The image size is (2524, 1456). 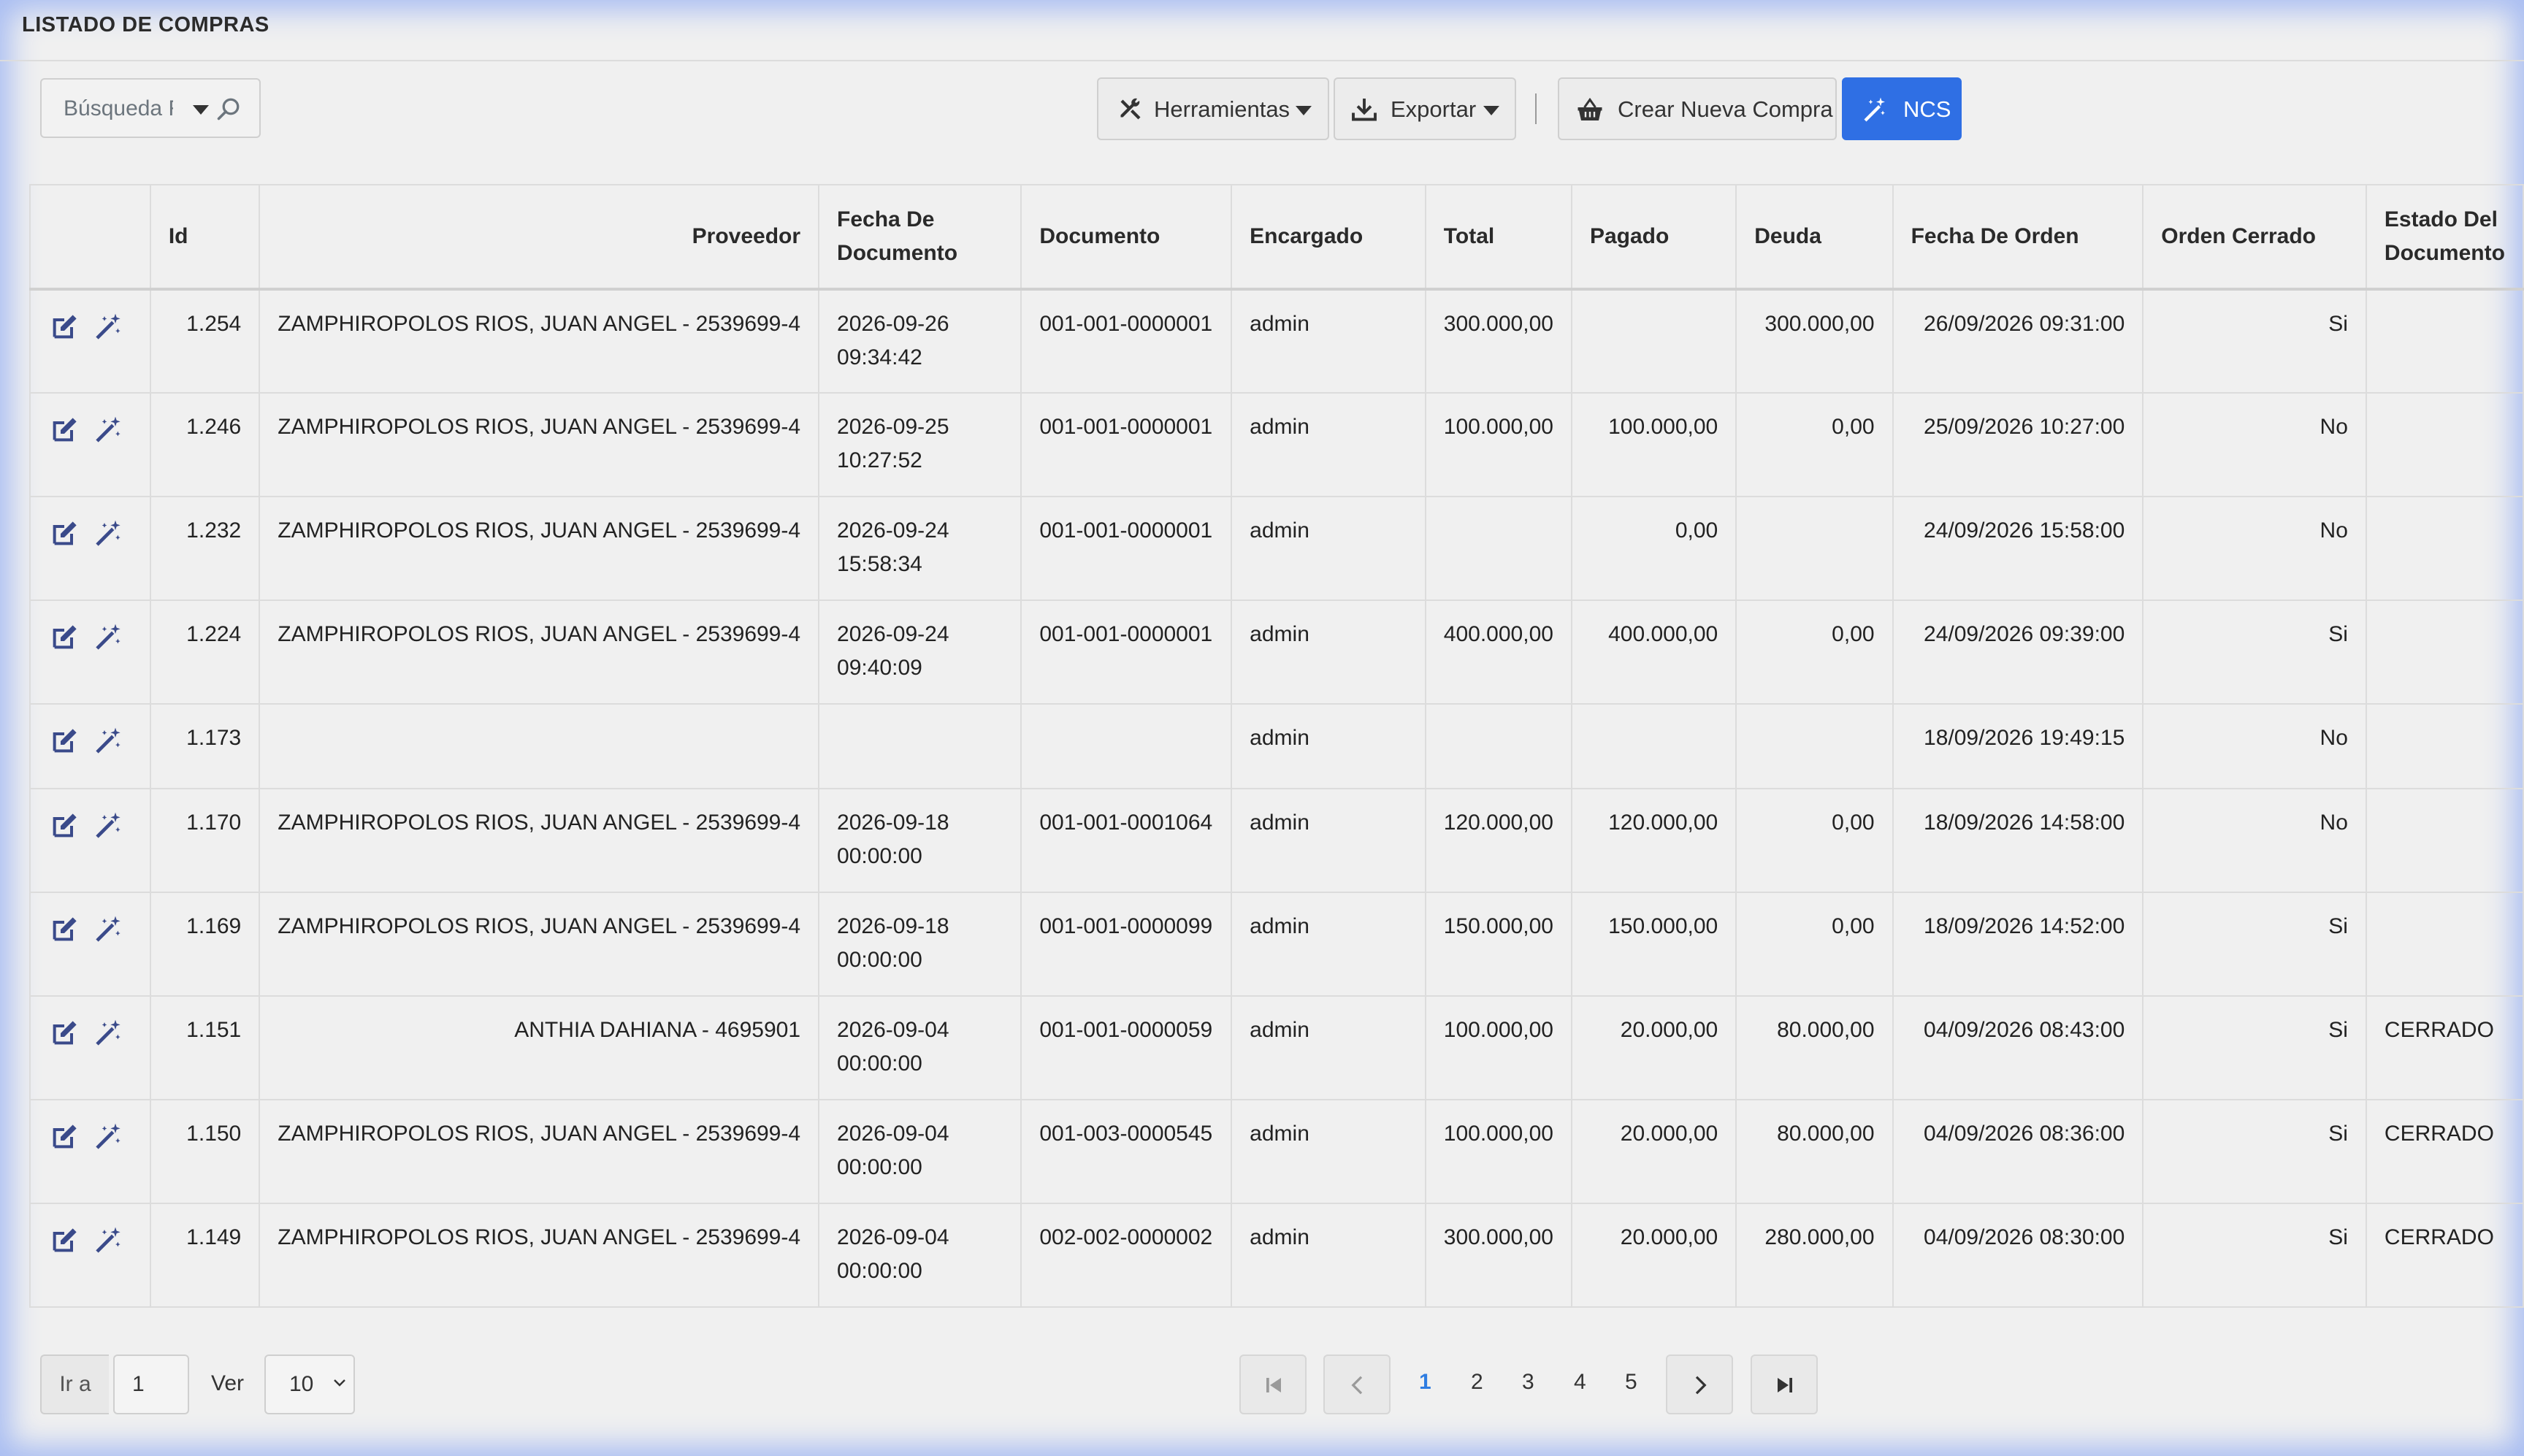 What do you see at coordinates (920, 1047) in the screenshot?
I see `cell-fecha-documento: 2026-09-04 00:00:00` at bounding box center [920, 1047].